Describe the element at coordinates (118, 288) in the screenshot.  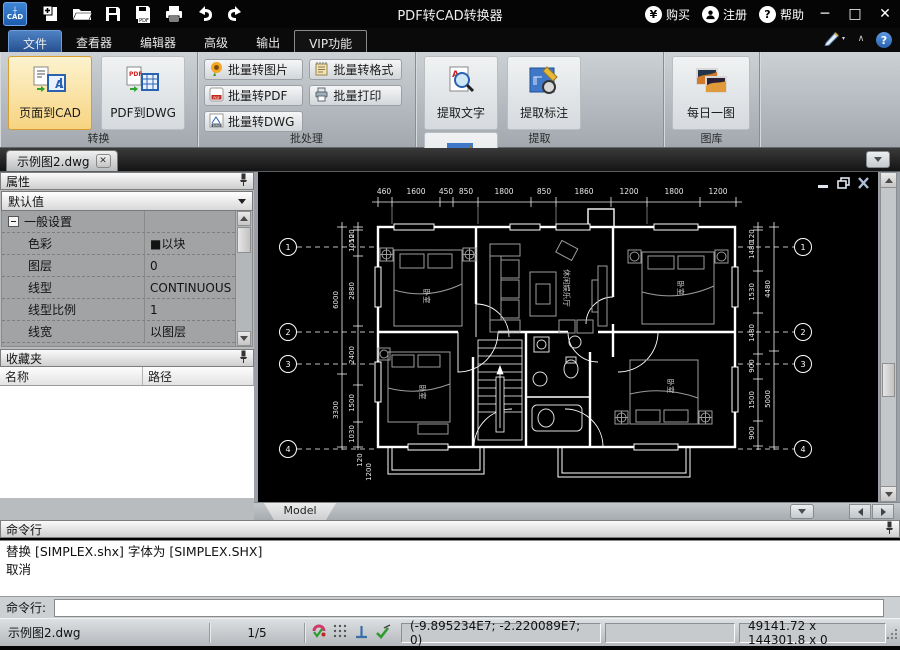
I see `property-row-linetype: 线型 CONTINUOUS` at that location.